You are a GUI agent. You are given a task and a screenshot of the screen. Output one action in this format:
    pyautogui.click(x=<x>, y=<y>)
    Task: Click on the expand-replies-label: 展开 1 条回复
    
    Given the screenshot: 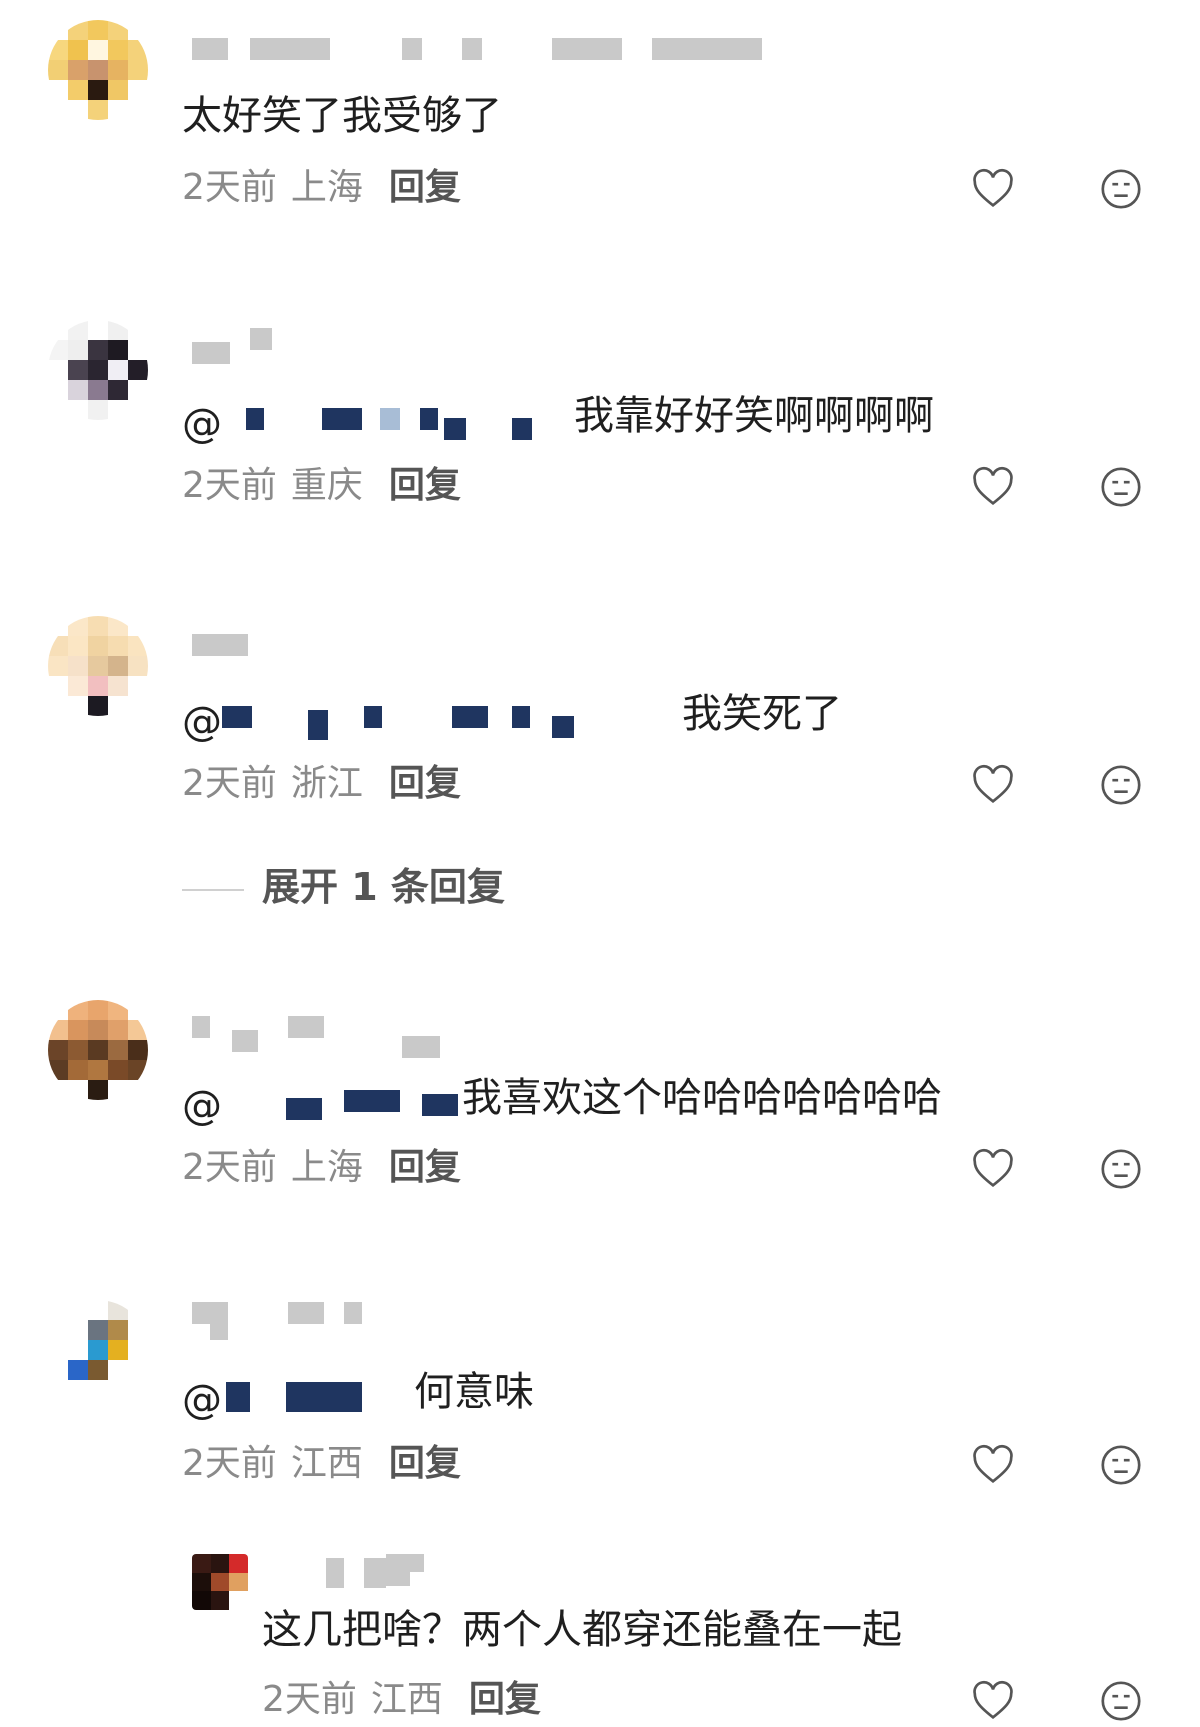 What is the action you would take?
    pyautogui.click(x=383, y=887)
    